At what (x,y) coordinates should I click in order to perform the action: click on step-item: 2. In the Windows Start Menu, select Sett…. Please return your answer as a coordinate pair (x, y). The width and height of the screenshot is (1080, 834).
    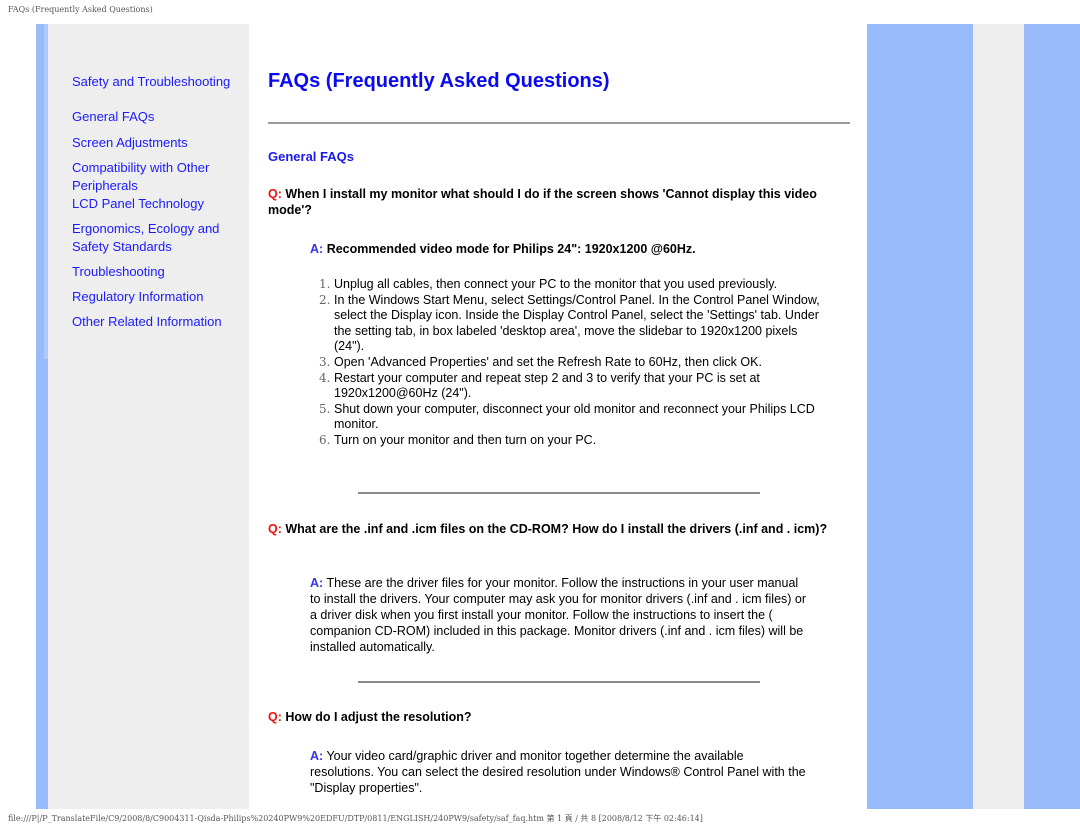
    Looking at the image, I should click on (569, 323).